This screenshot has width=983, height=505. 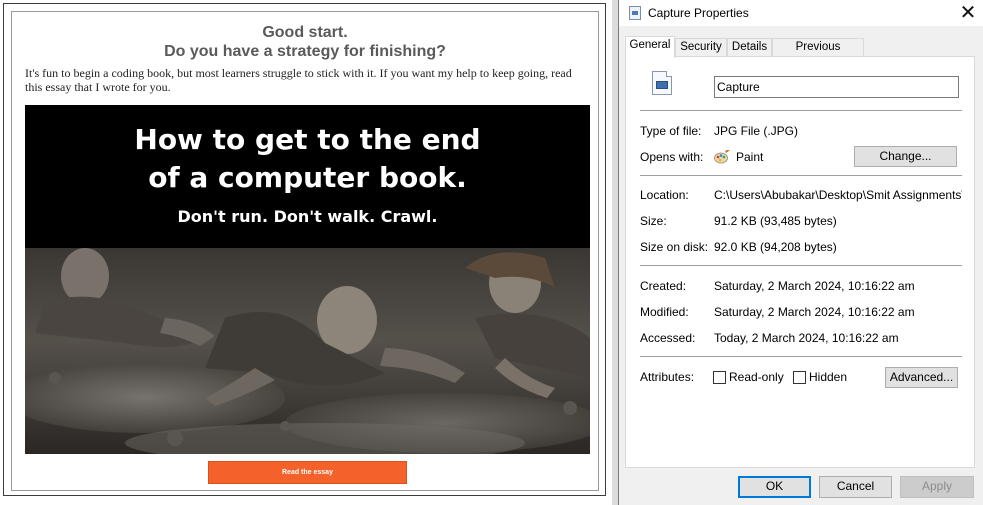 What do you see at coordinates (750, 157) in the screenshot?
I see `opens-with-value: Paint` at bounding box center [750, 157].